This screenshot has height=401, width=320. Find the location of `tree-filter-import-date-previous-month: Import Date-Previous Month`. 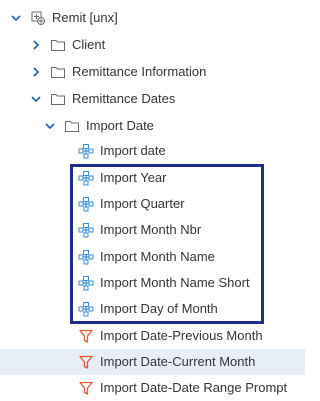

tree-filter-import-date-previous-month: Import Date-Previous Month is located at coordinates (152, 336).